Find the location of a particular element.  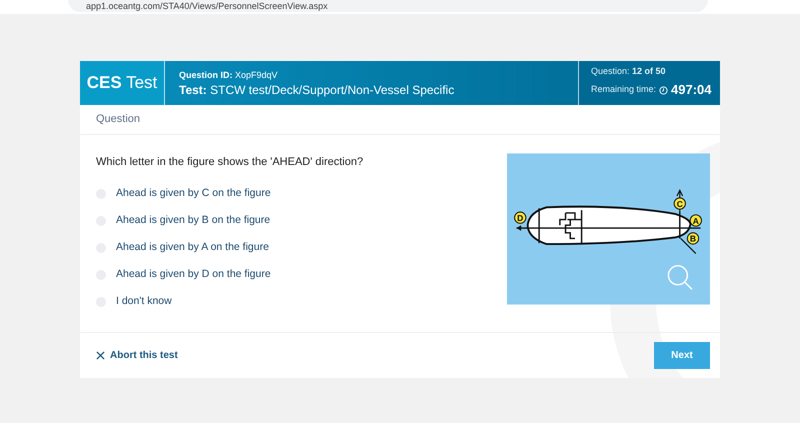

close-icon is located at coordinates (100, 355).